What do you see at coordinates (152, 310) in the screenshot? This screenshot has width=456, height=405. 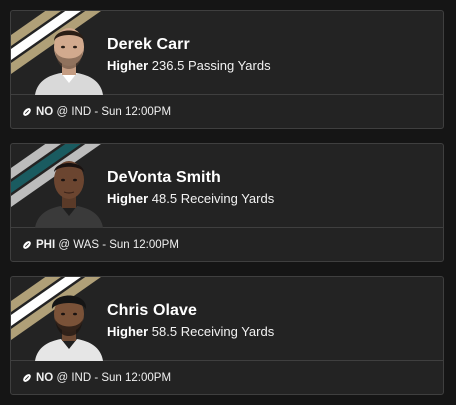 I see `player-name: Chris Olave` at bounding box center [152, 310].